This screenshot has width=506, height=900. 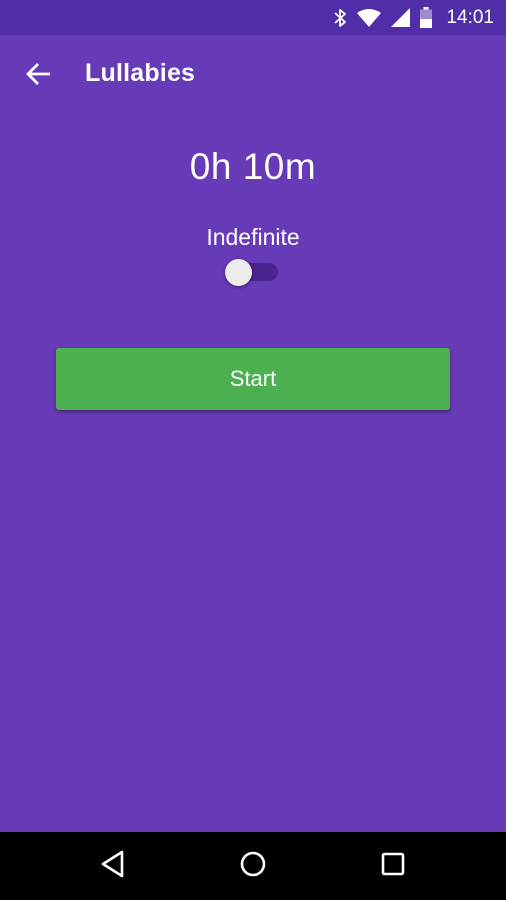 I want to click on app-title: Lullabies, so click(x=140, y=73).